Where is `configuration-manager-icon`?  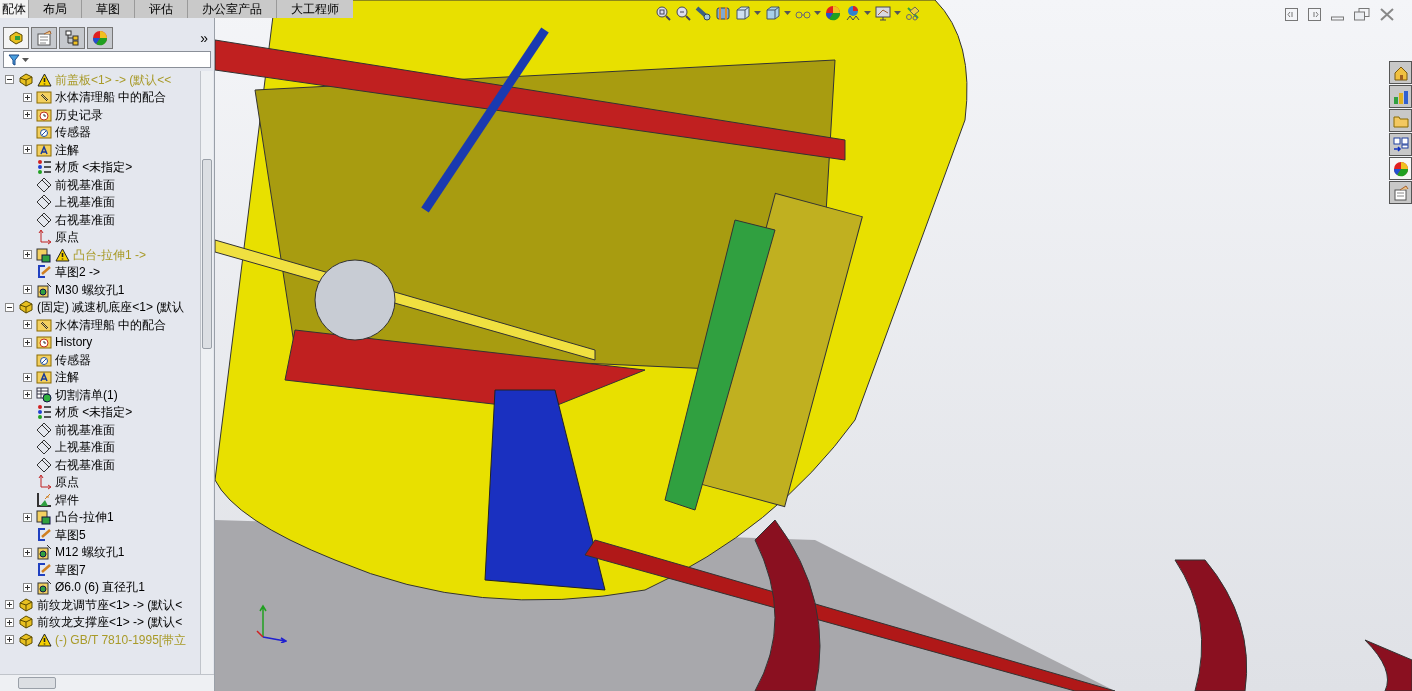
configuration-manager-icon is located at coordinates (72, 38).